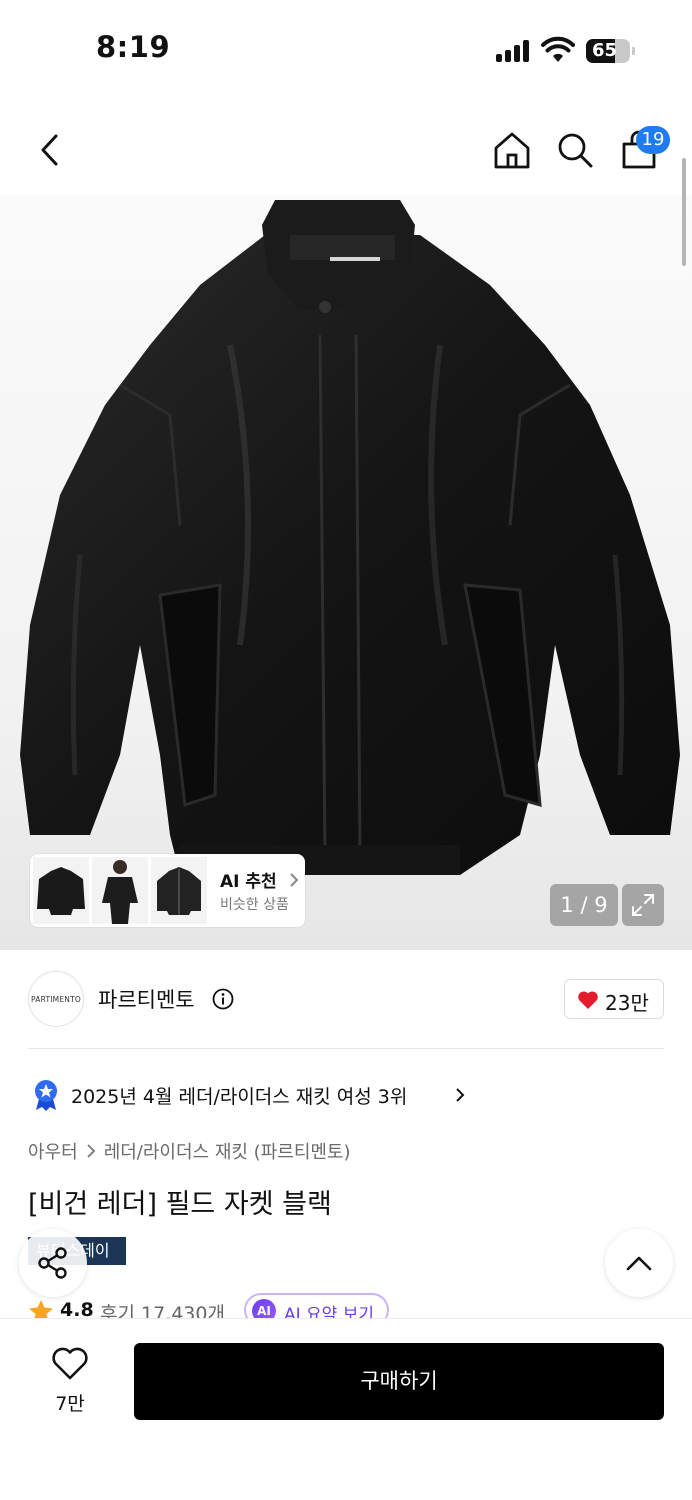 The width and height of the screenshot is (692, 1500). What do you see at coordinates (653, 140) in the screenshot?
I see `cart-count-badge: 19` at bounding box center [653, 140].